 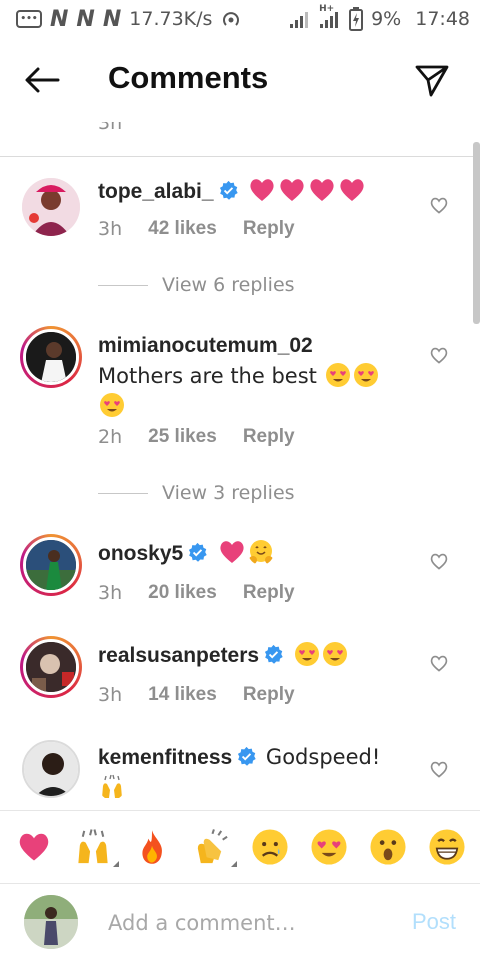 I want to click on quick-emoji-fire, so click(x=152, y=847).